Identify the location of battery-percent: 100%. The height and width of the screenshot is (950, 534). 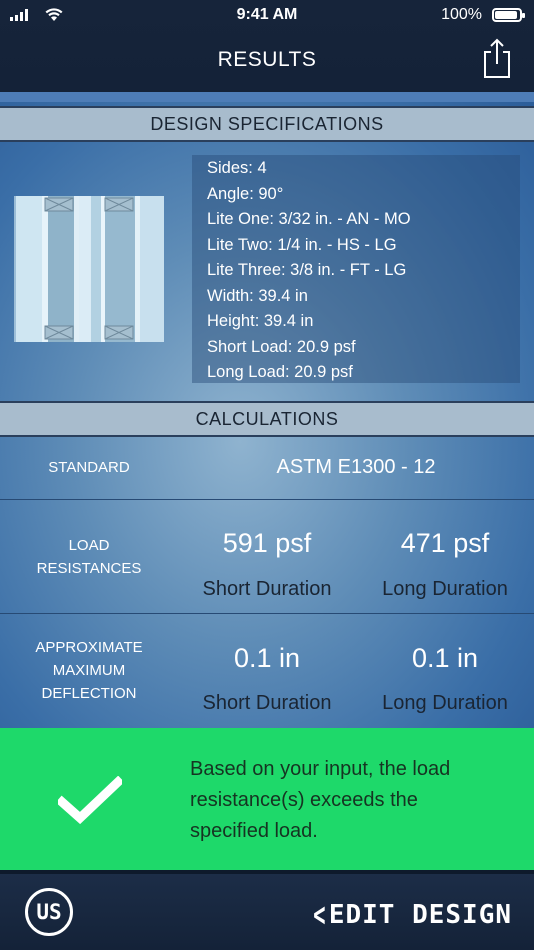
(461, 14).